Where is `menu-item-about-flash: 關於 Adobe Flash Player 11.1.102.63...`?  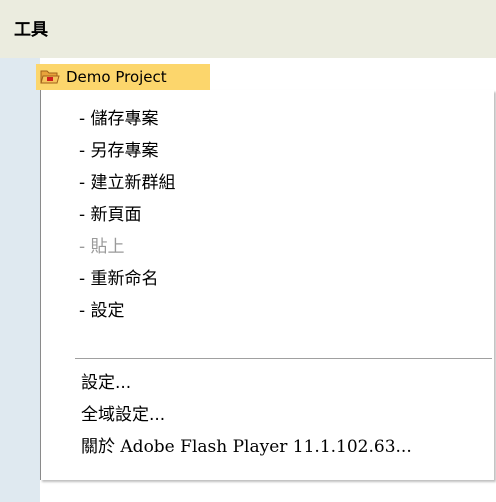 menu-item-about-flash: 關於 Adobe Flash Player 11.1.102.63... is located at coordinates (246, 447).